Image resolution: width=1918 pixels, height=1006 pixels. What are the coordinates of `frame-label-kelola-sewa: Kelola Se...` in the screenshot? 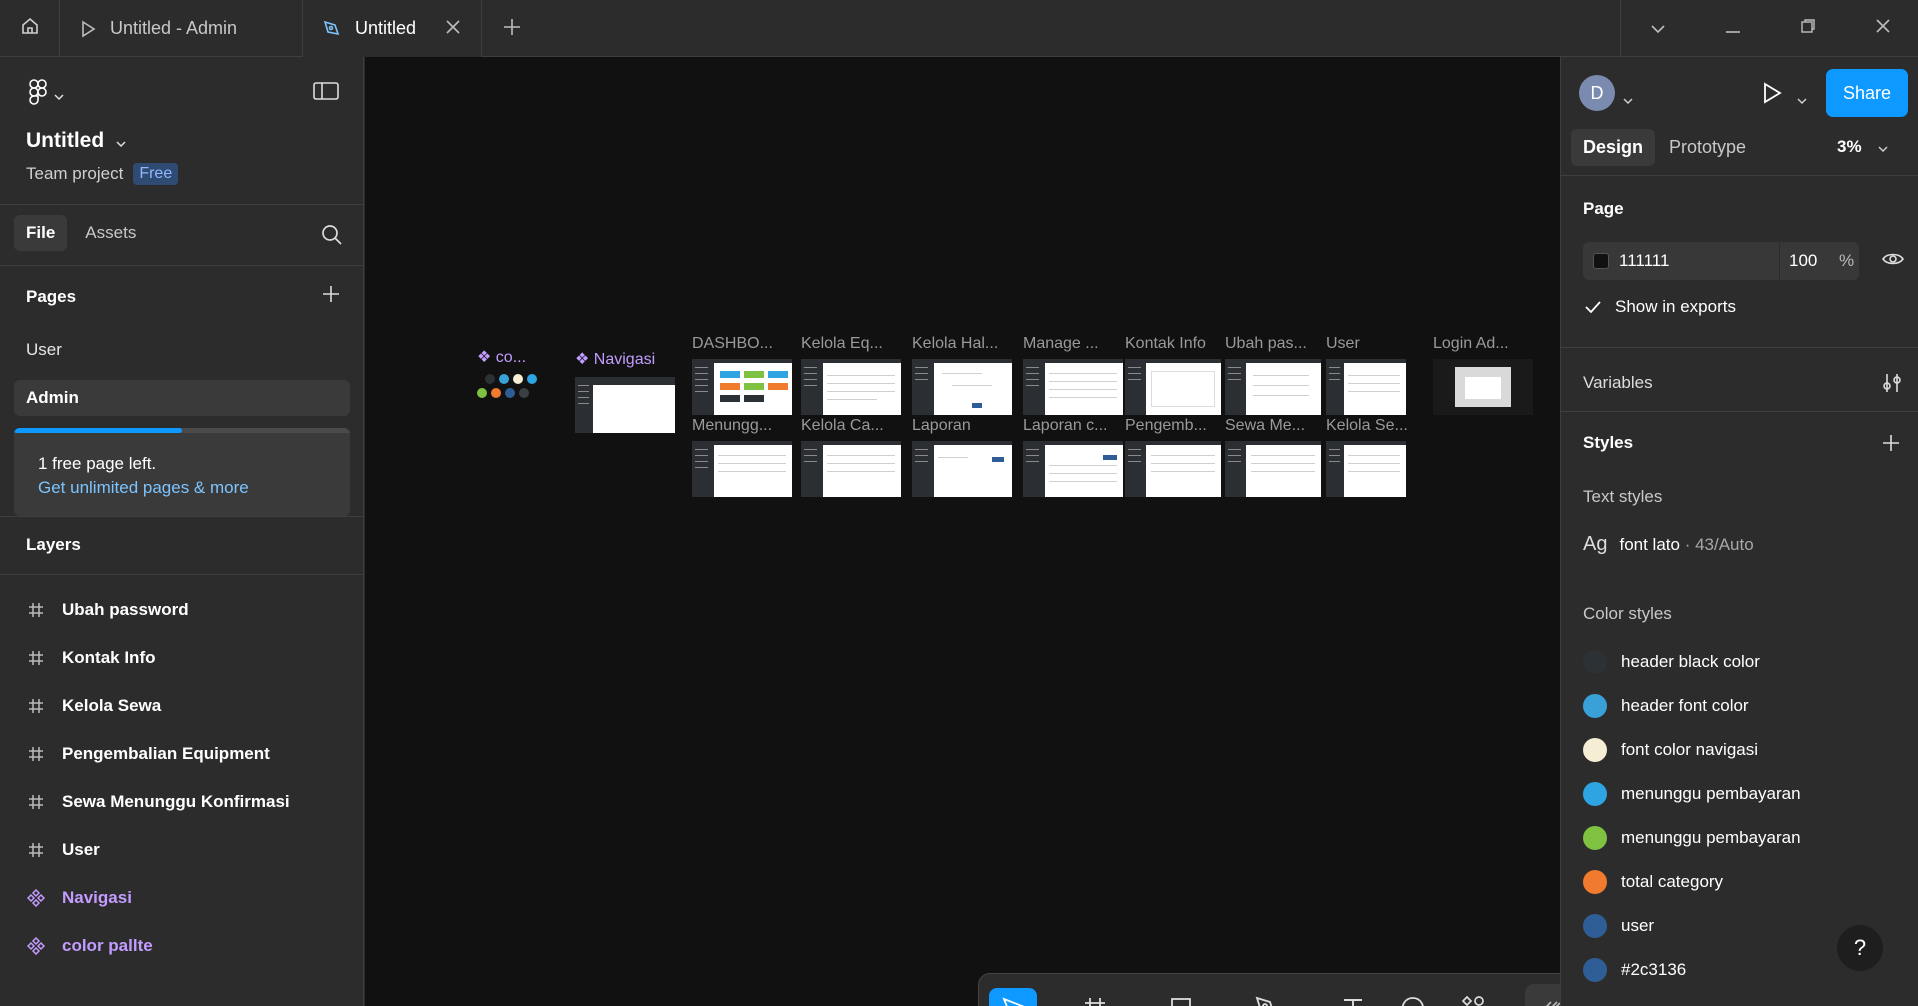 It's located at (1367, 426).